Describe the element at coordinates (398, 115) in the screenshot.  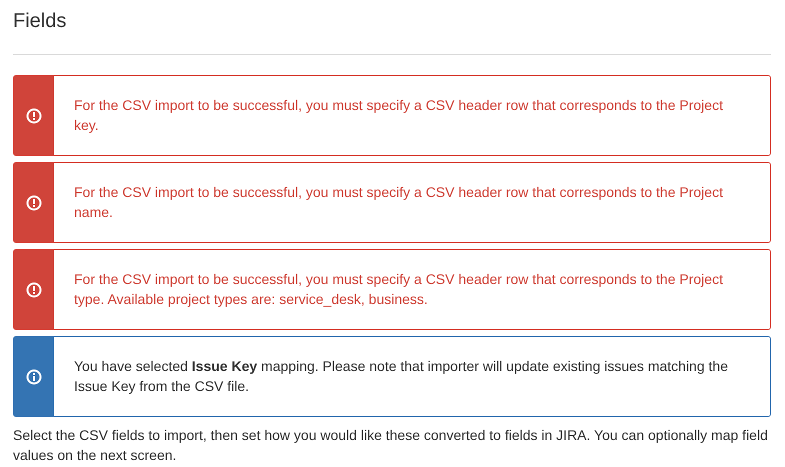
I see `alert-message: For the CSV import to be successful, you must specify a CSV header row that corresponds to the Project key.` at that location.